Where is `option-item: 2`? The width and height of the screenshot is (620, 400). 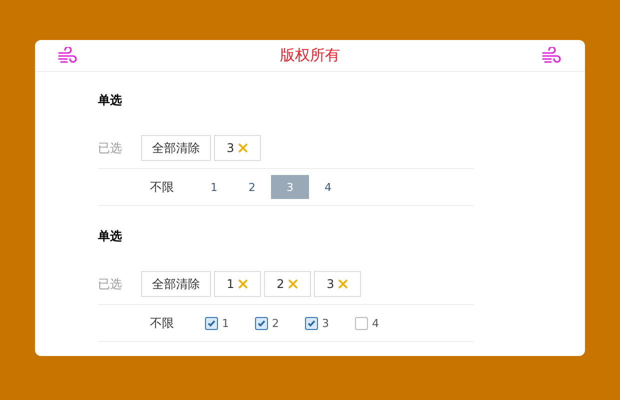
option-item: 2 is located at coordinates (252, 187).